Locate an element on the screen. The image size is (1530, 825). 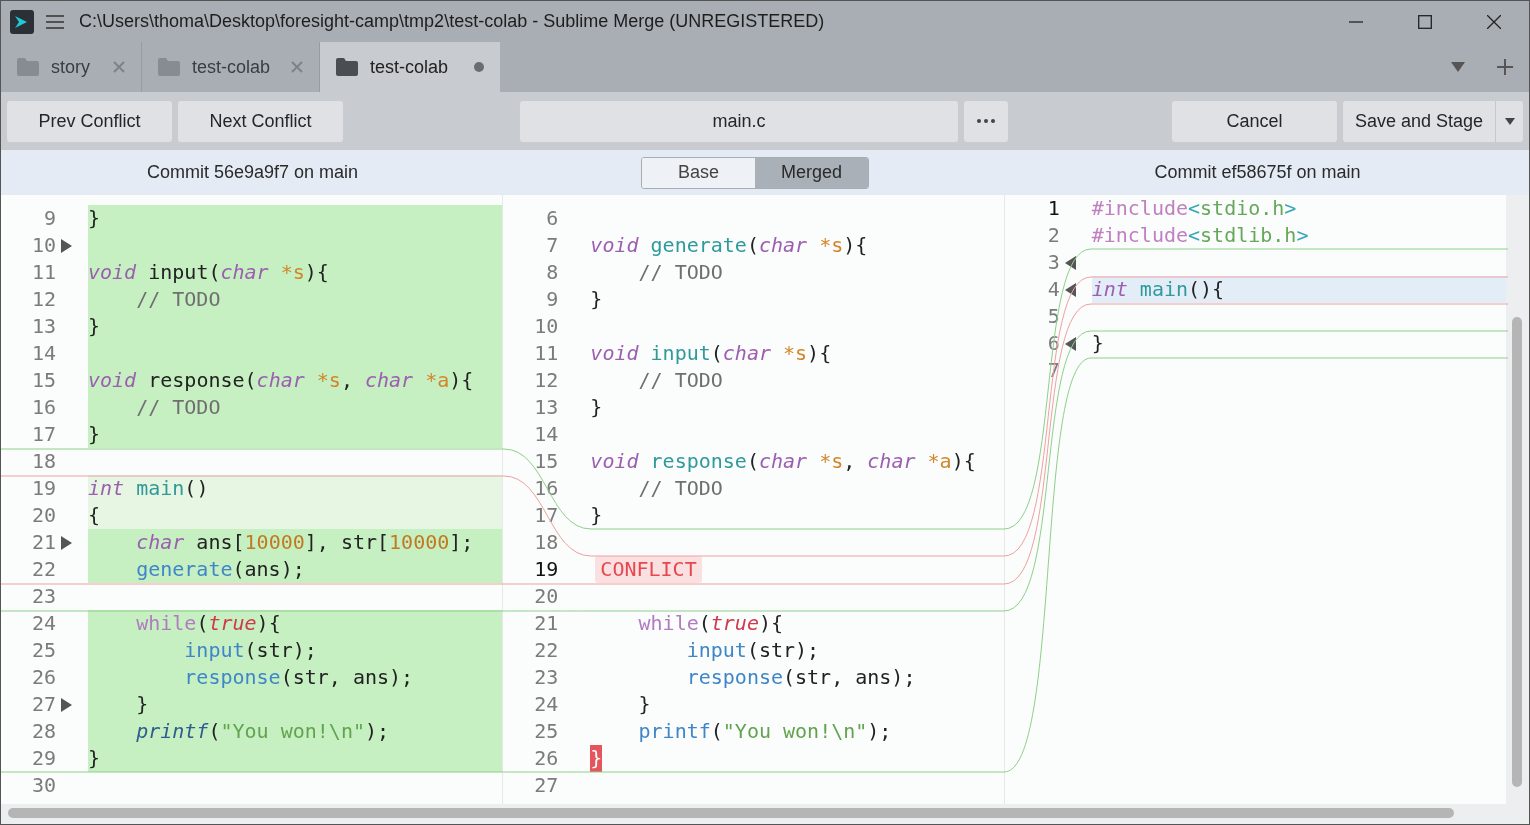
conflict-badge: CONFLICT is located at coordinates (797, 569).